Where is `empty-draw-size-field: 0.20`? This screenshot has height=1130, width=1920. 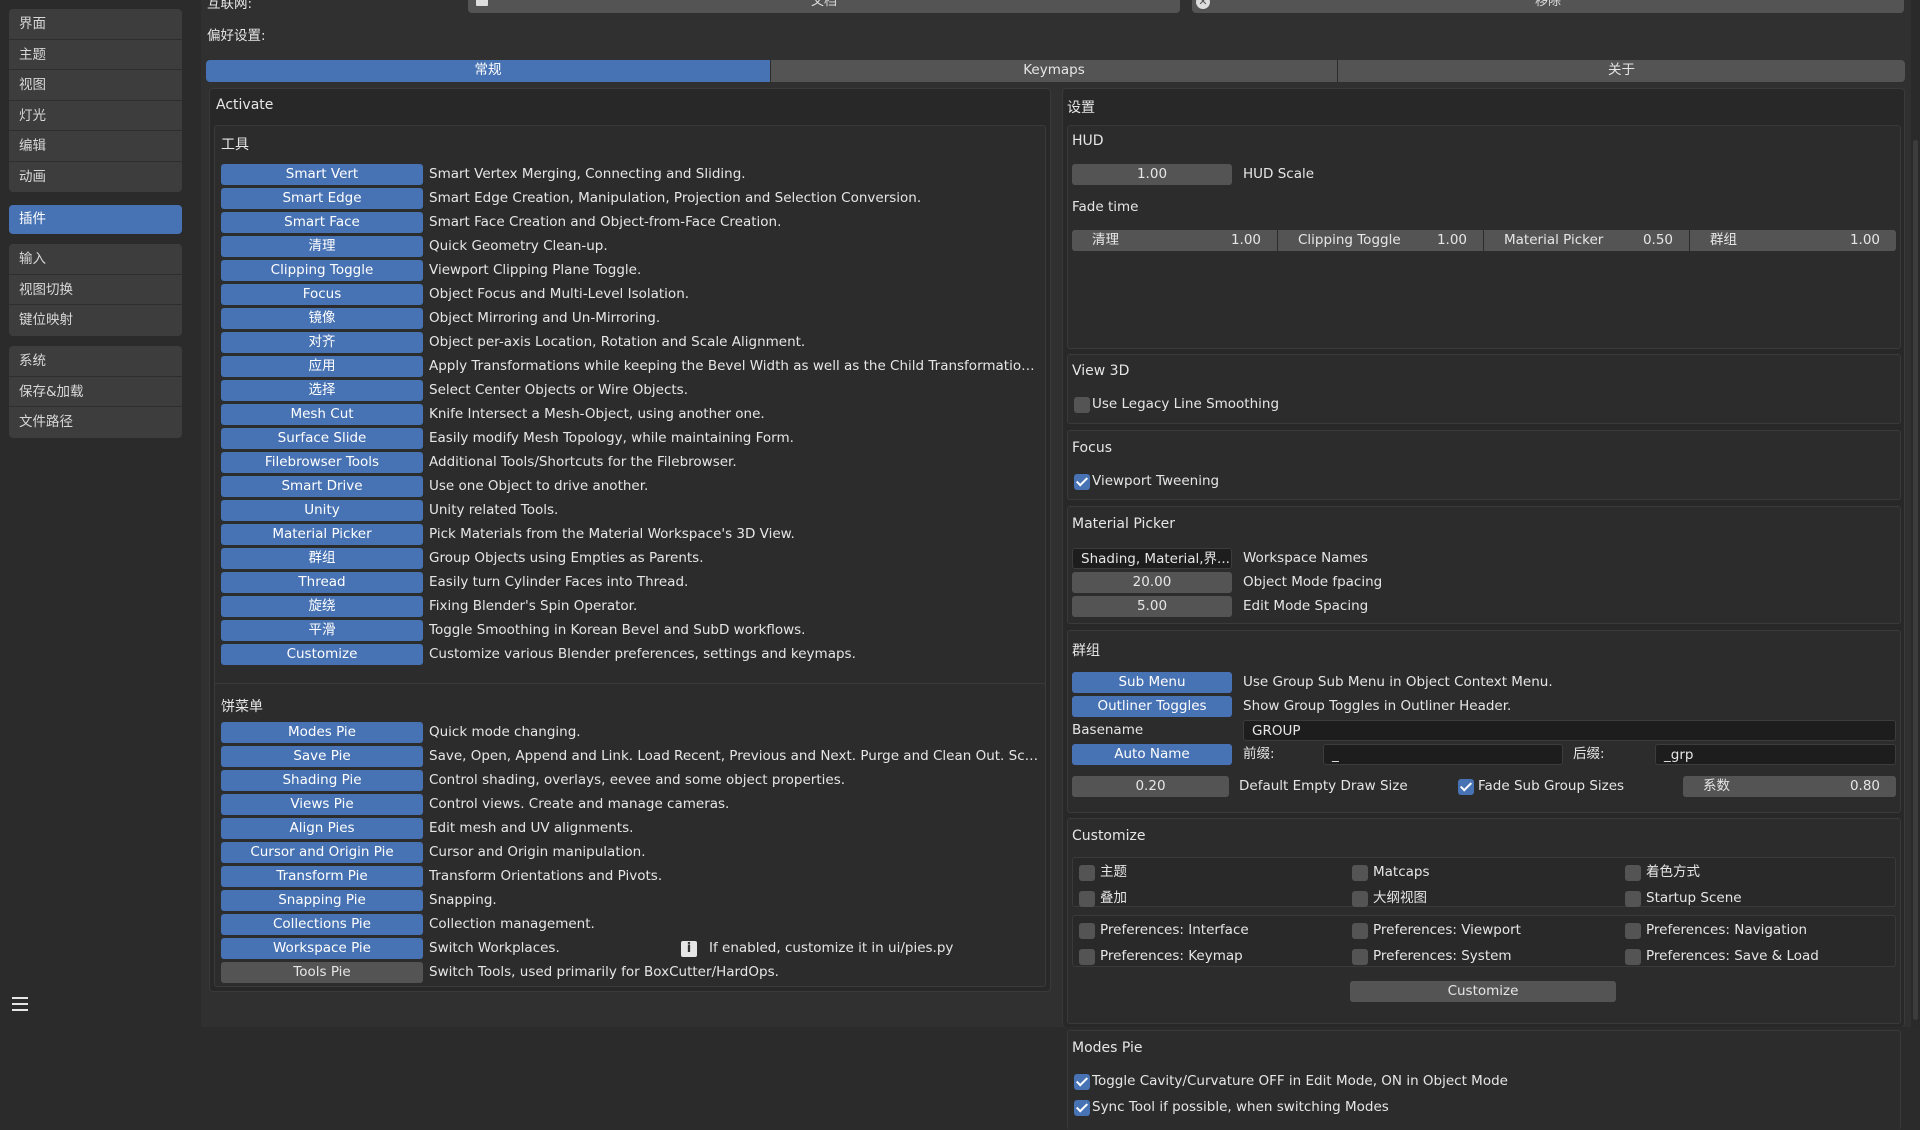 empty-draw-size-field: 0.20 is located at coordinates (1150, 786).